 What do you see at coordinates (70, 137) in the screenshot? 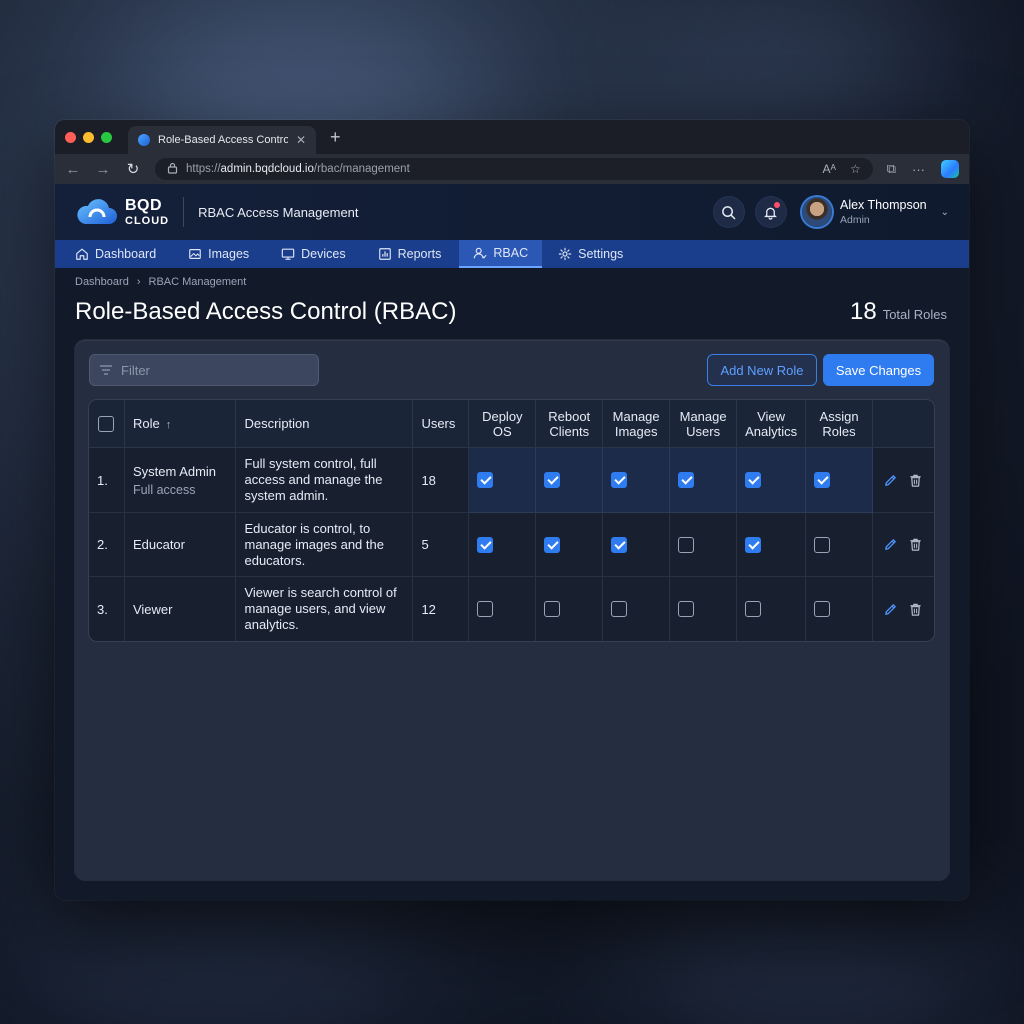
I see `close-window-button` at bounding box center [70, 137].